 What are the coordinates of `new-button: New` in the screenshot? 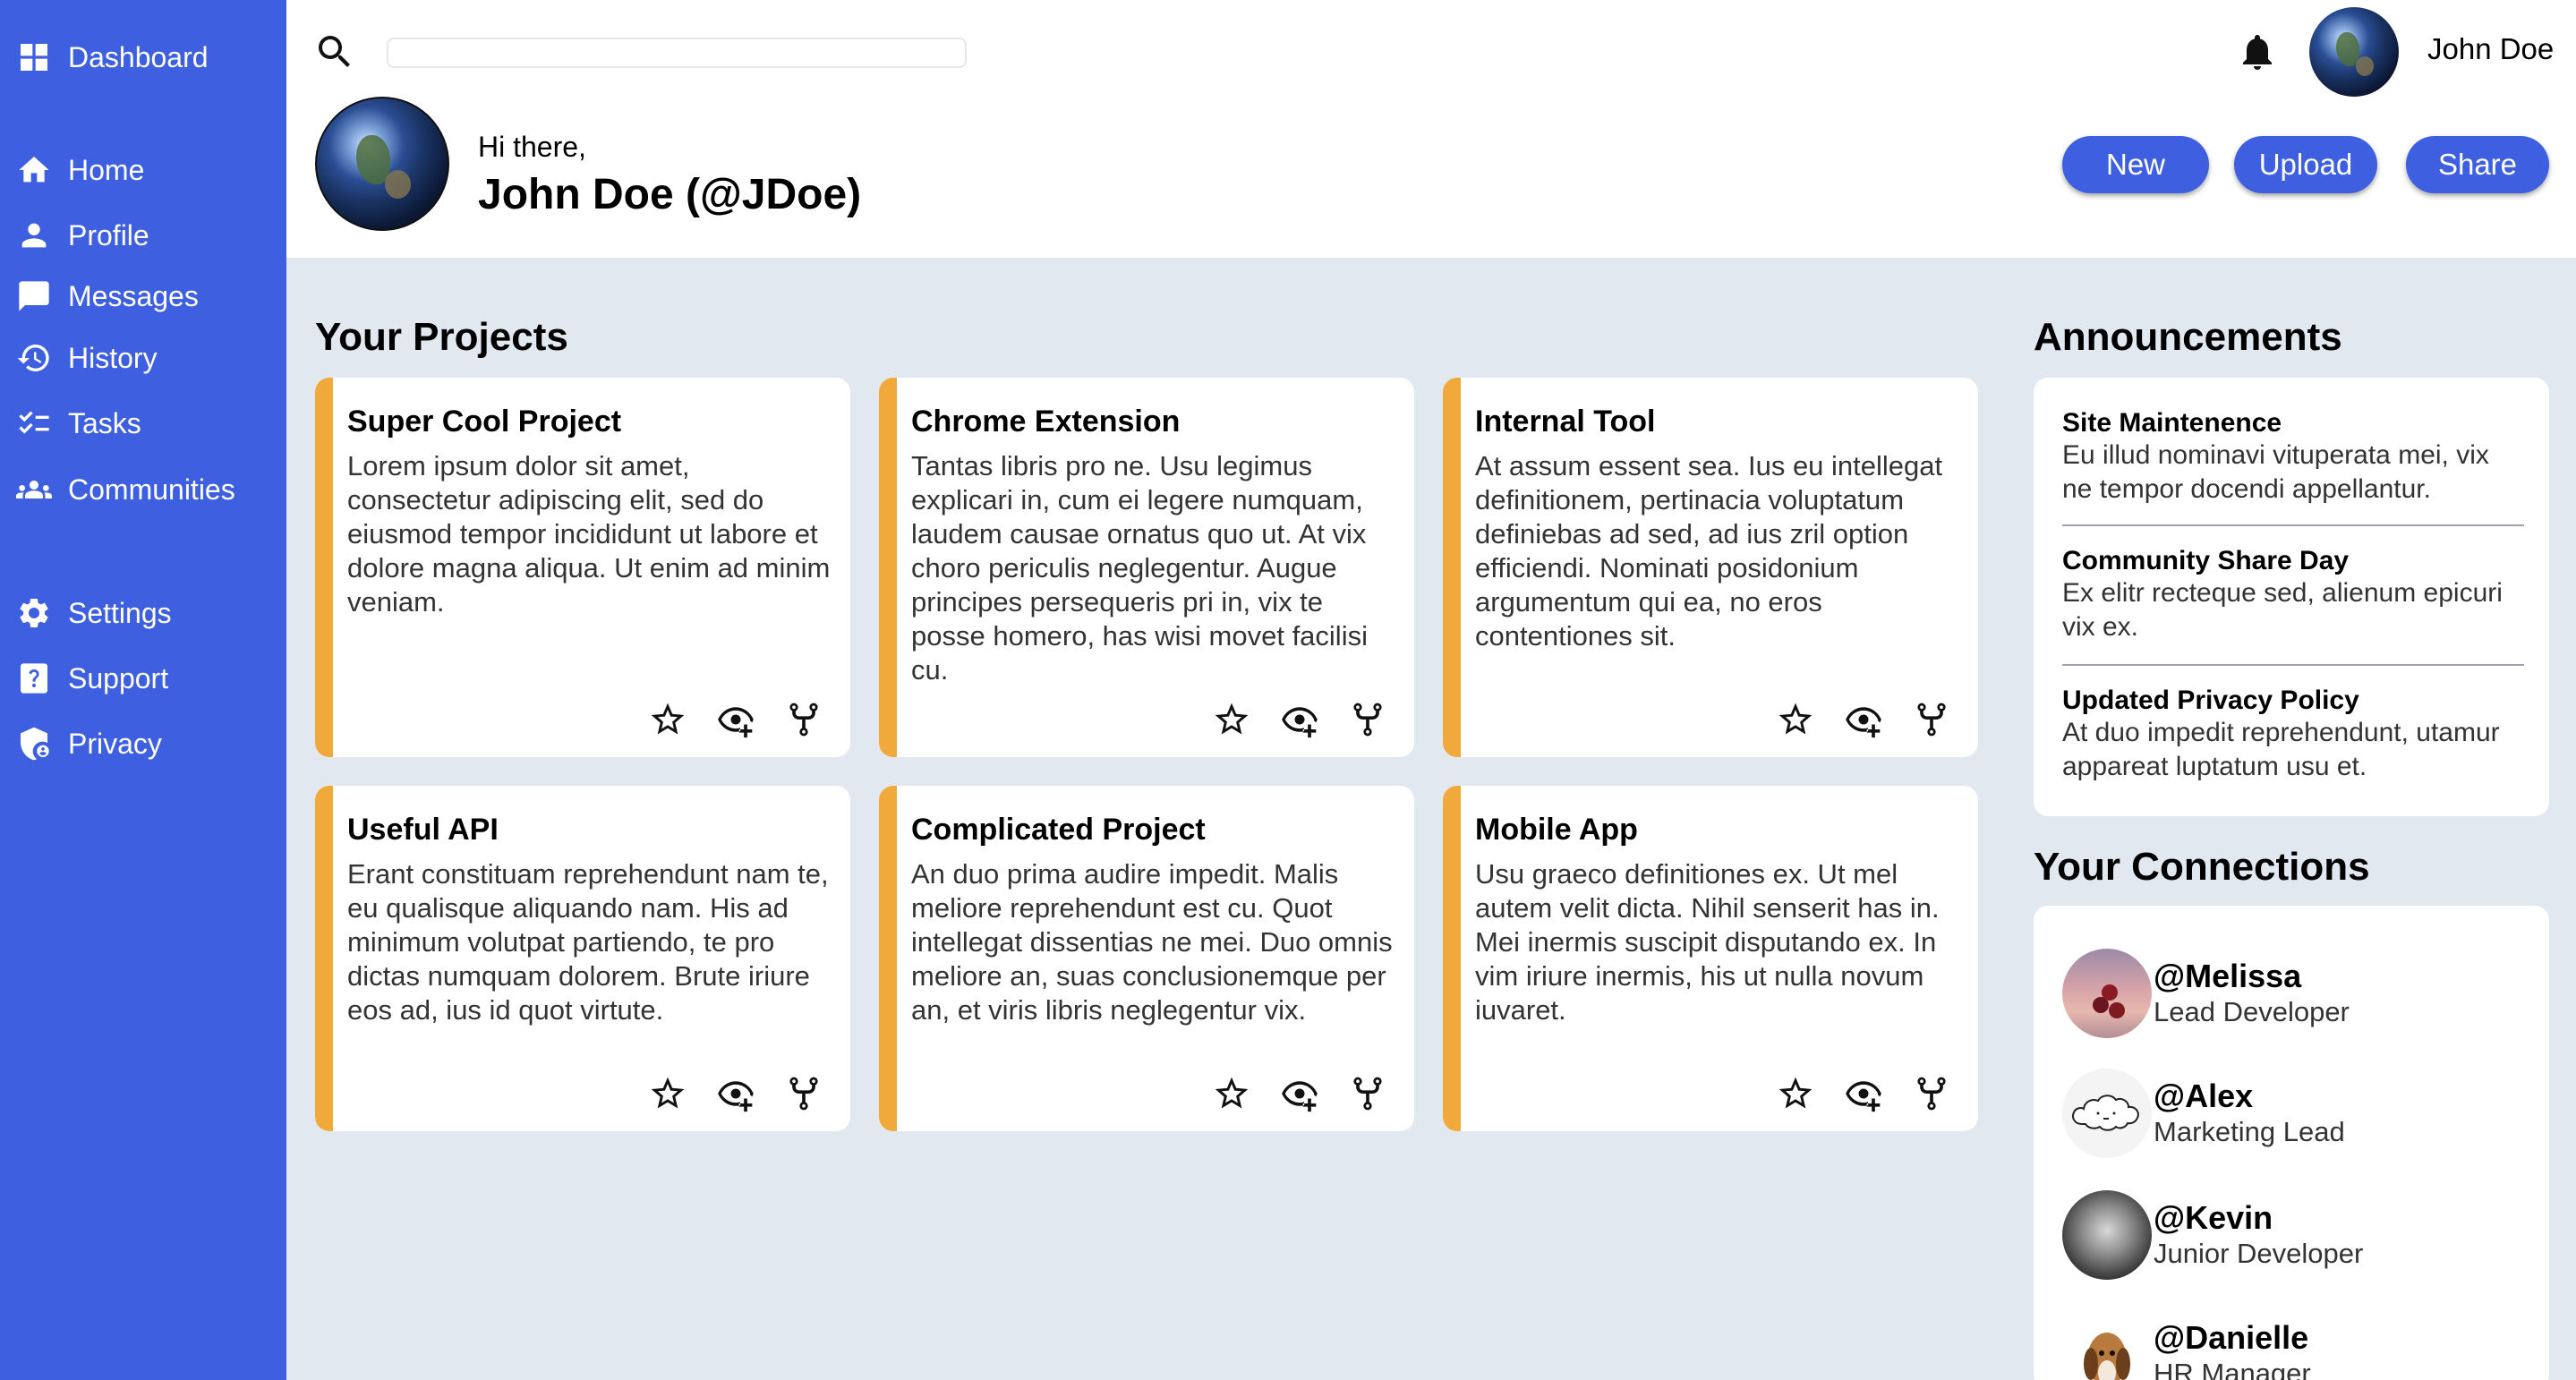 It's located at (2135, 164).